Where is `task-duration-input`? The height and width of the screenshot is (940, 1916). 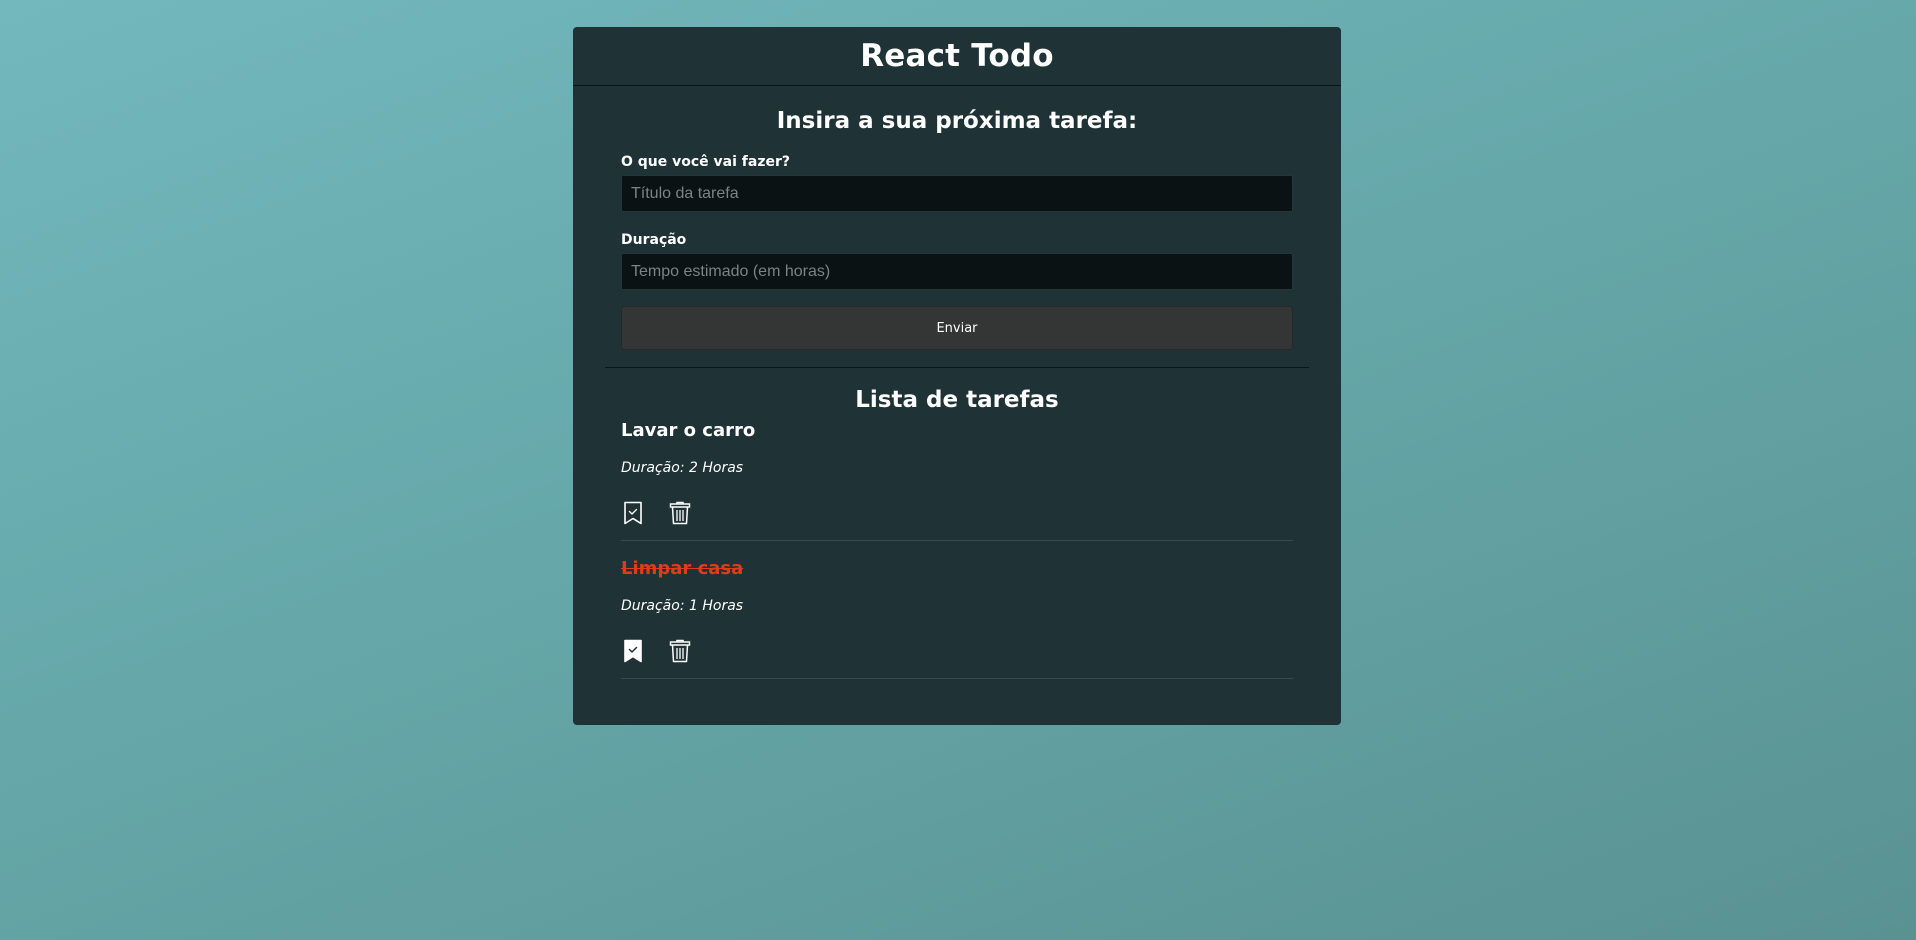 task-duration-input is located at coordinates (957, 271).